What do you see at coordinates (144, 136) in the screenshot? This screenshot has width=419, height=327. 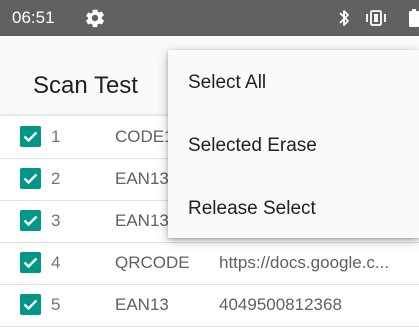 I see `row-type: CODE1` at bounding box center [144, 136].